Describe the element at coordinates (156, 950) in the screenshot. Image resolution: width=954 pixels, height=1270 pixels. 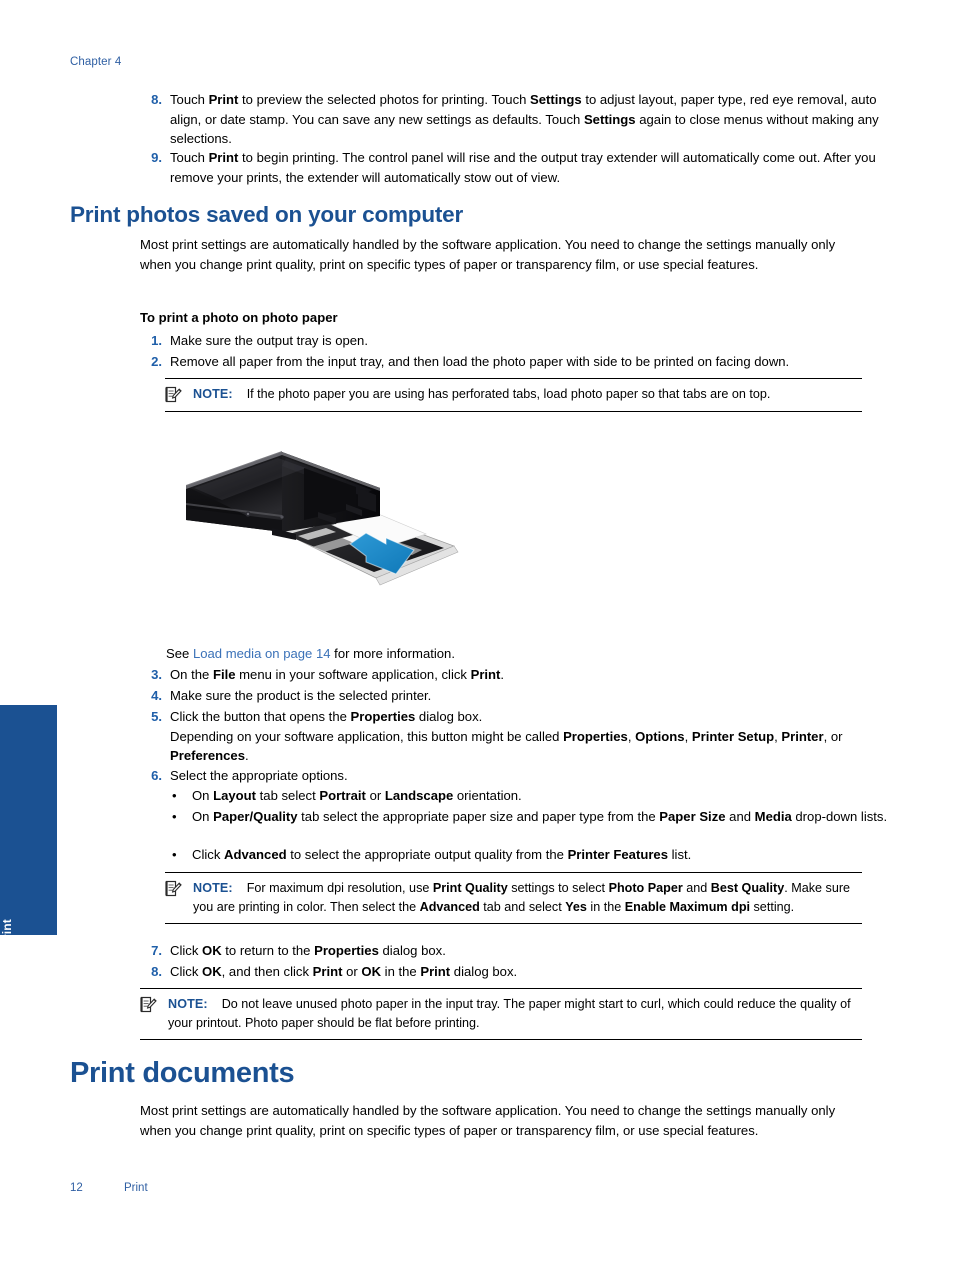
I see `list-item-number: 7.` at that location.